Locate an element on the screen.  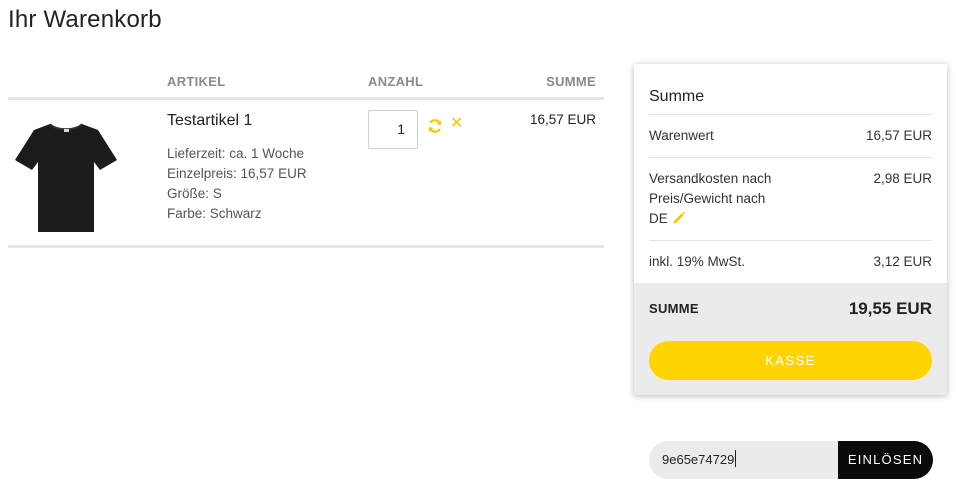
shipping-label-line: Versandkosten nach is located at coordinates (710, 178).